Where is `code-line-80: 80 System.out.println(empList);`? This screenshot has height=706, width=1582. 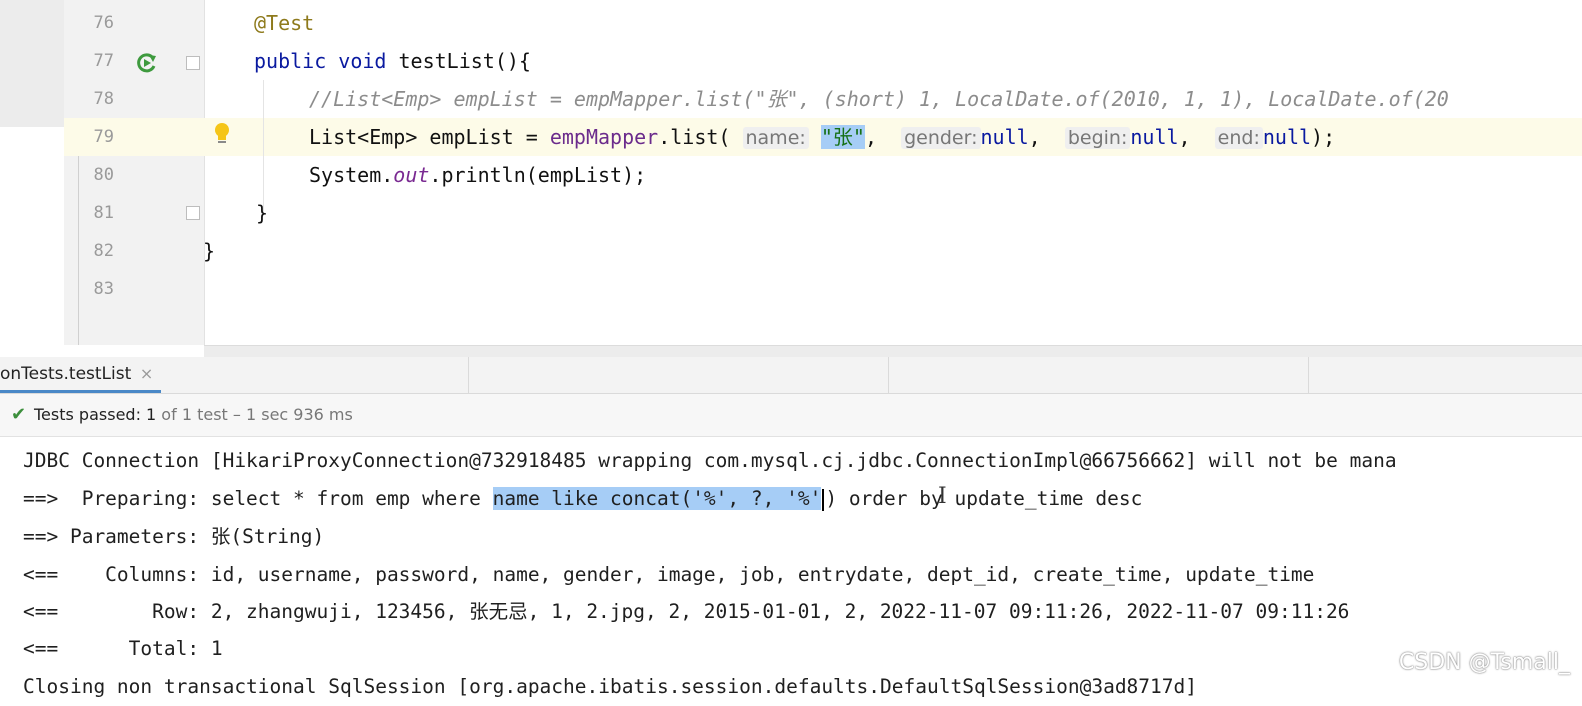
code-line-80: 80 System.out.println(empList); is located at coordinates (791, 175).